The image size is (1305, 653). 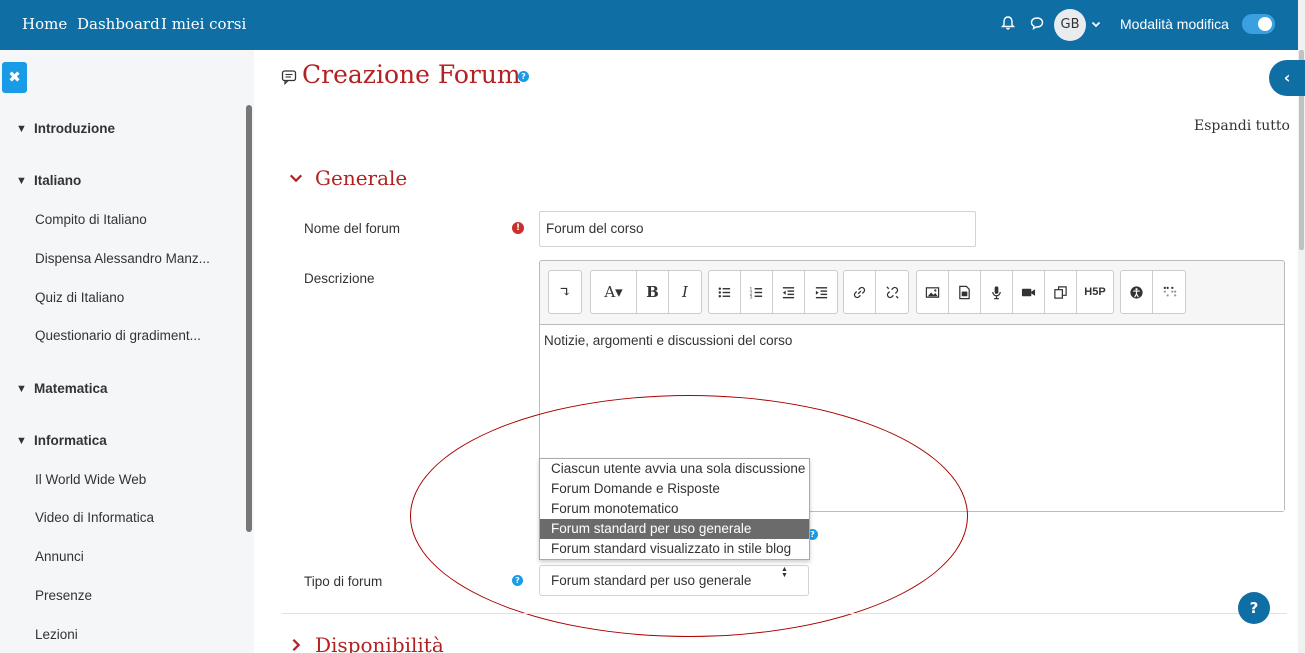 I want to click on forum-name-label: Nome del forum, so click(x=352, y=228).